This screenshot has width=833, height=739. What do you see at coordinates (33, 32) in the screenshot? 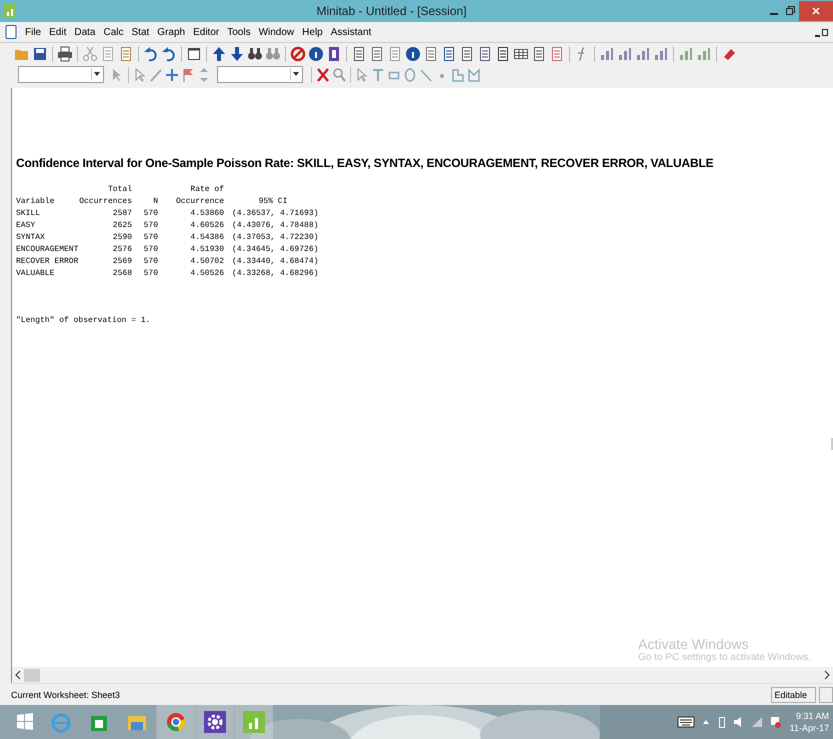
I see `menu-item: File` at bounding box center [33, 32].